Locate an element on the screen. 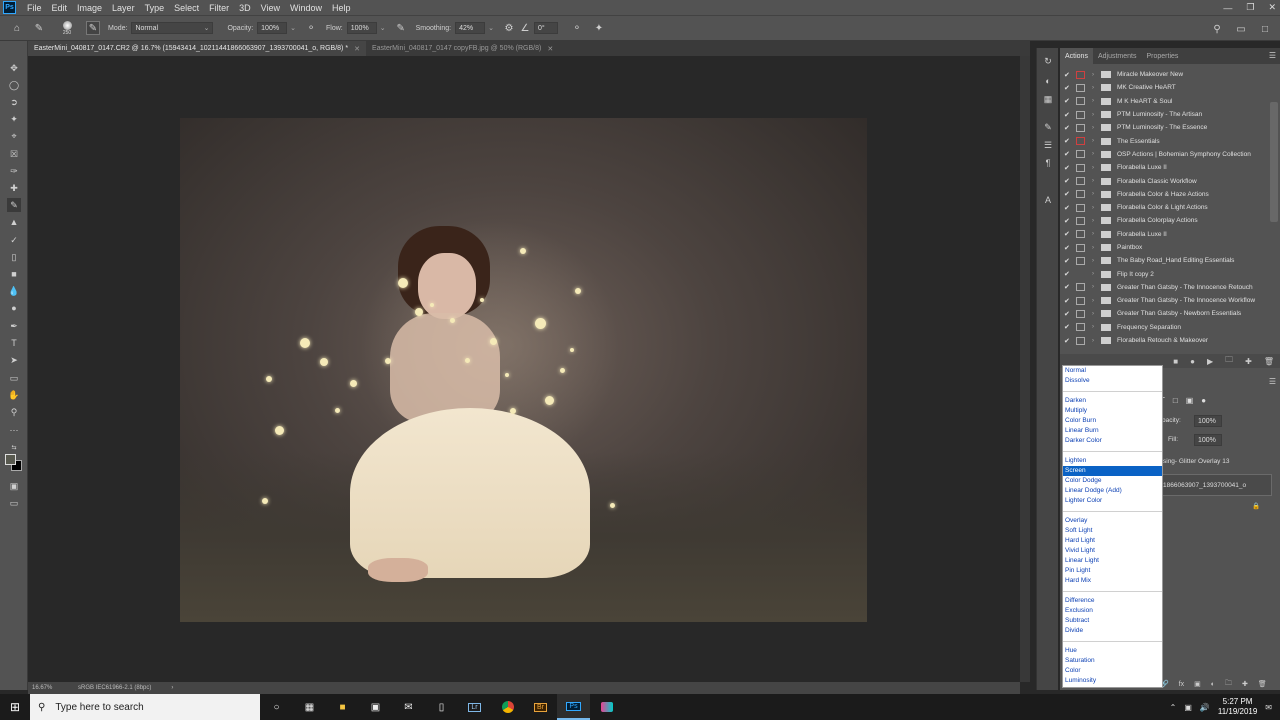 This screenshot has height=720, width=1280. fx-icon: fx is located at coordinates (1181, 684).